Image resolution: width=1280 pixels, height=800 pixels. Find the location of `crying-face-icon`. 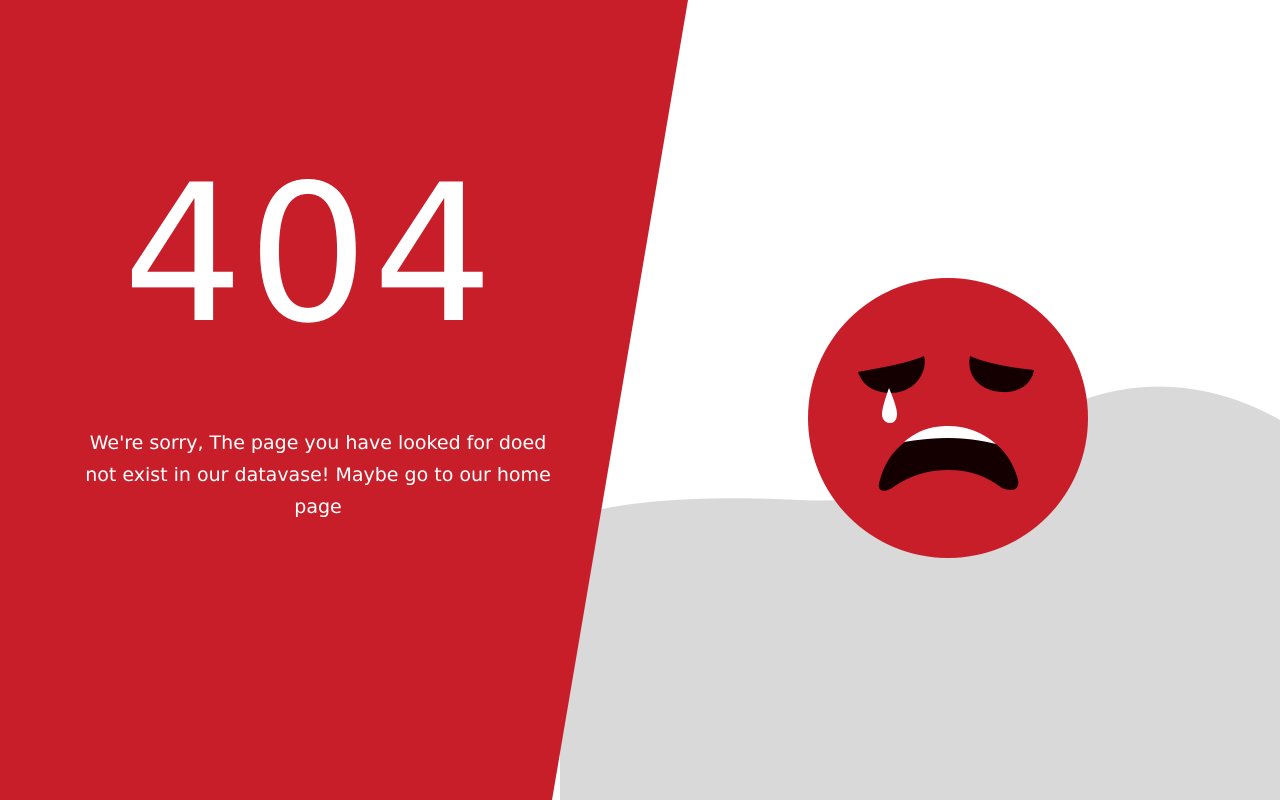

crying-face-icon is located at coordinates (948, 418).